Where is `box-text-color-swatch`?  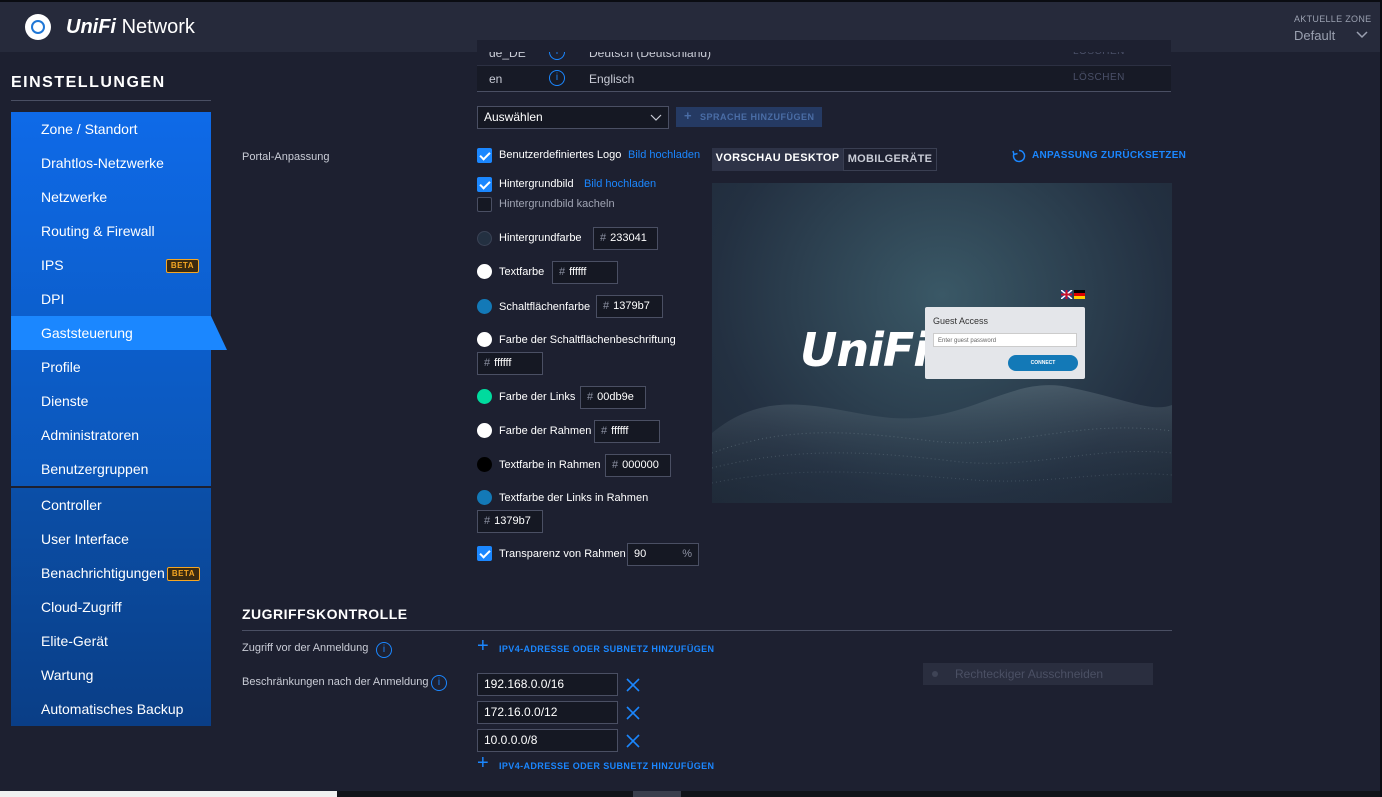
box-text-color-swatch is located at coordinates (484, 464).